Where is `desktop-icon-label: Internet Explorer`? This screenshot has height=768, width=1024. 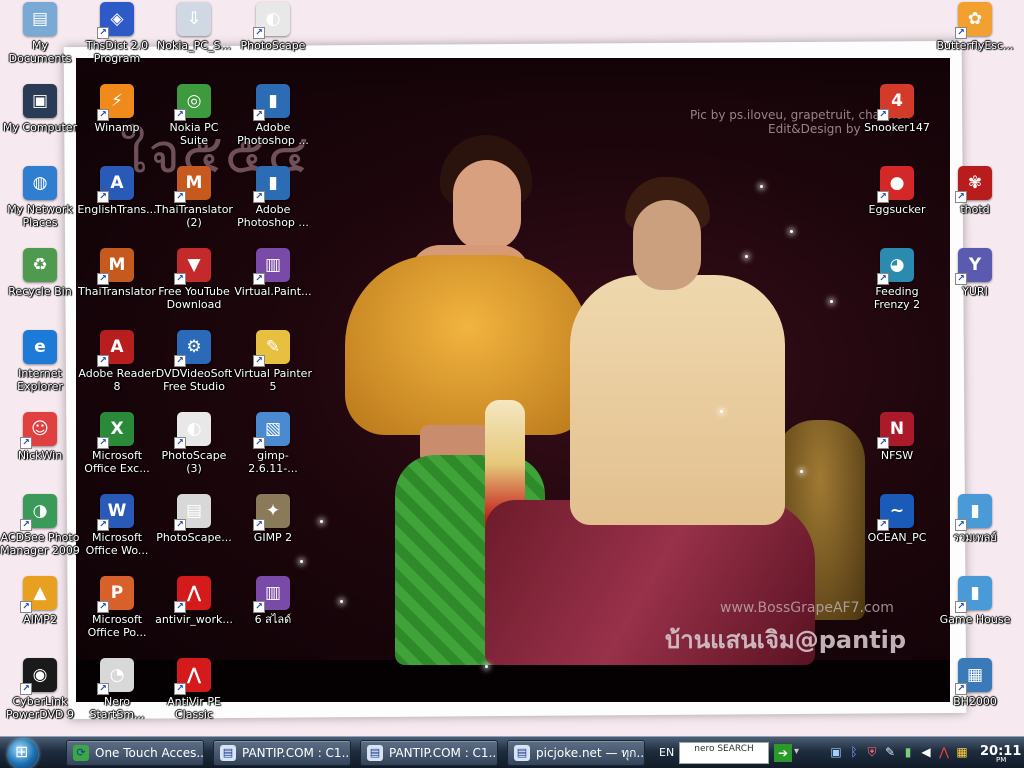
desktop-icon-label: Internet Explorer is located at coordinates (40, 380).